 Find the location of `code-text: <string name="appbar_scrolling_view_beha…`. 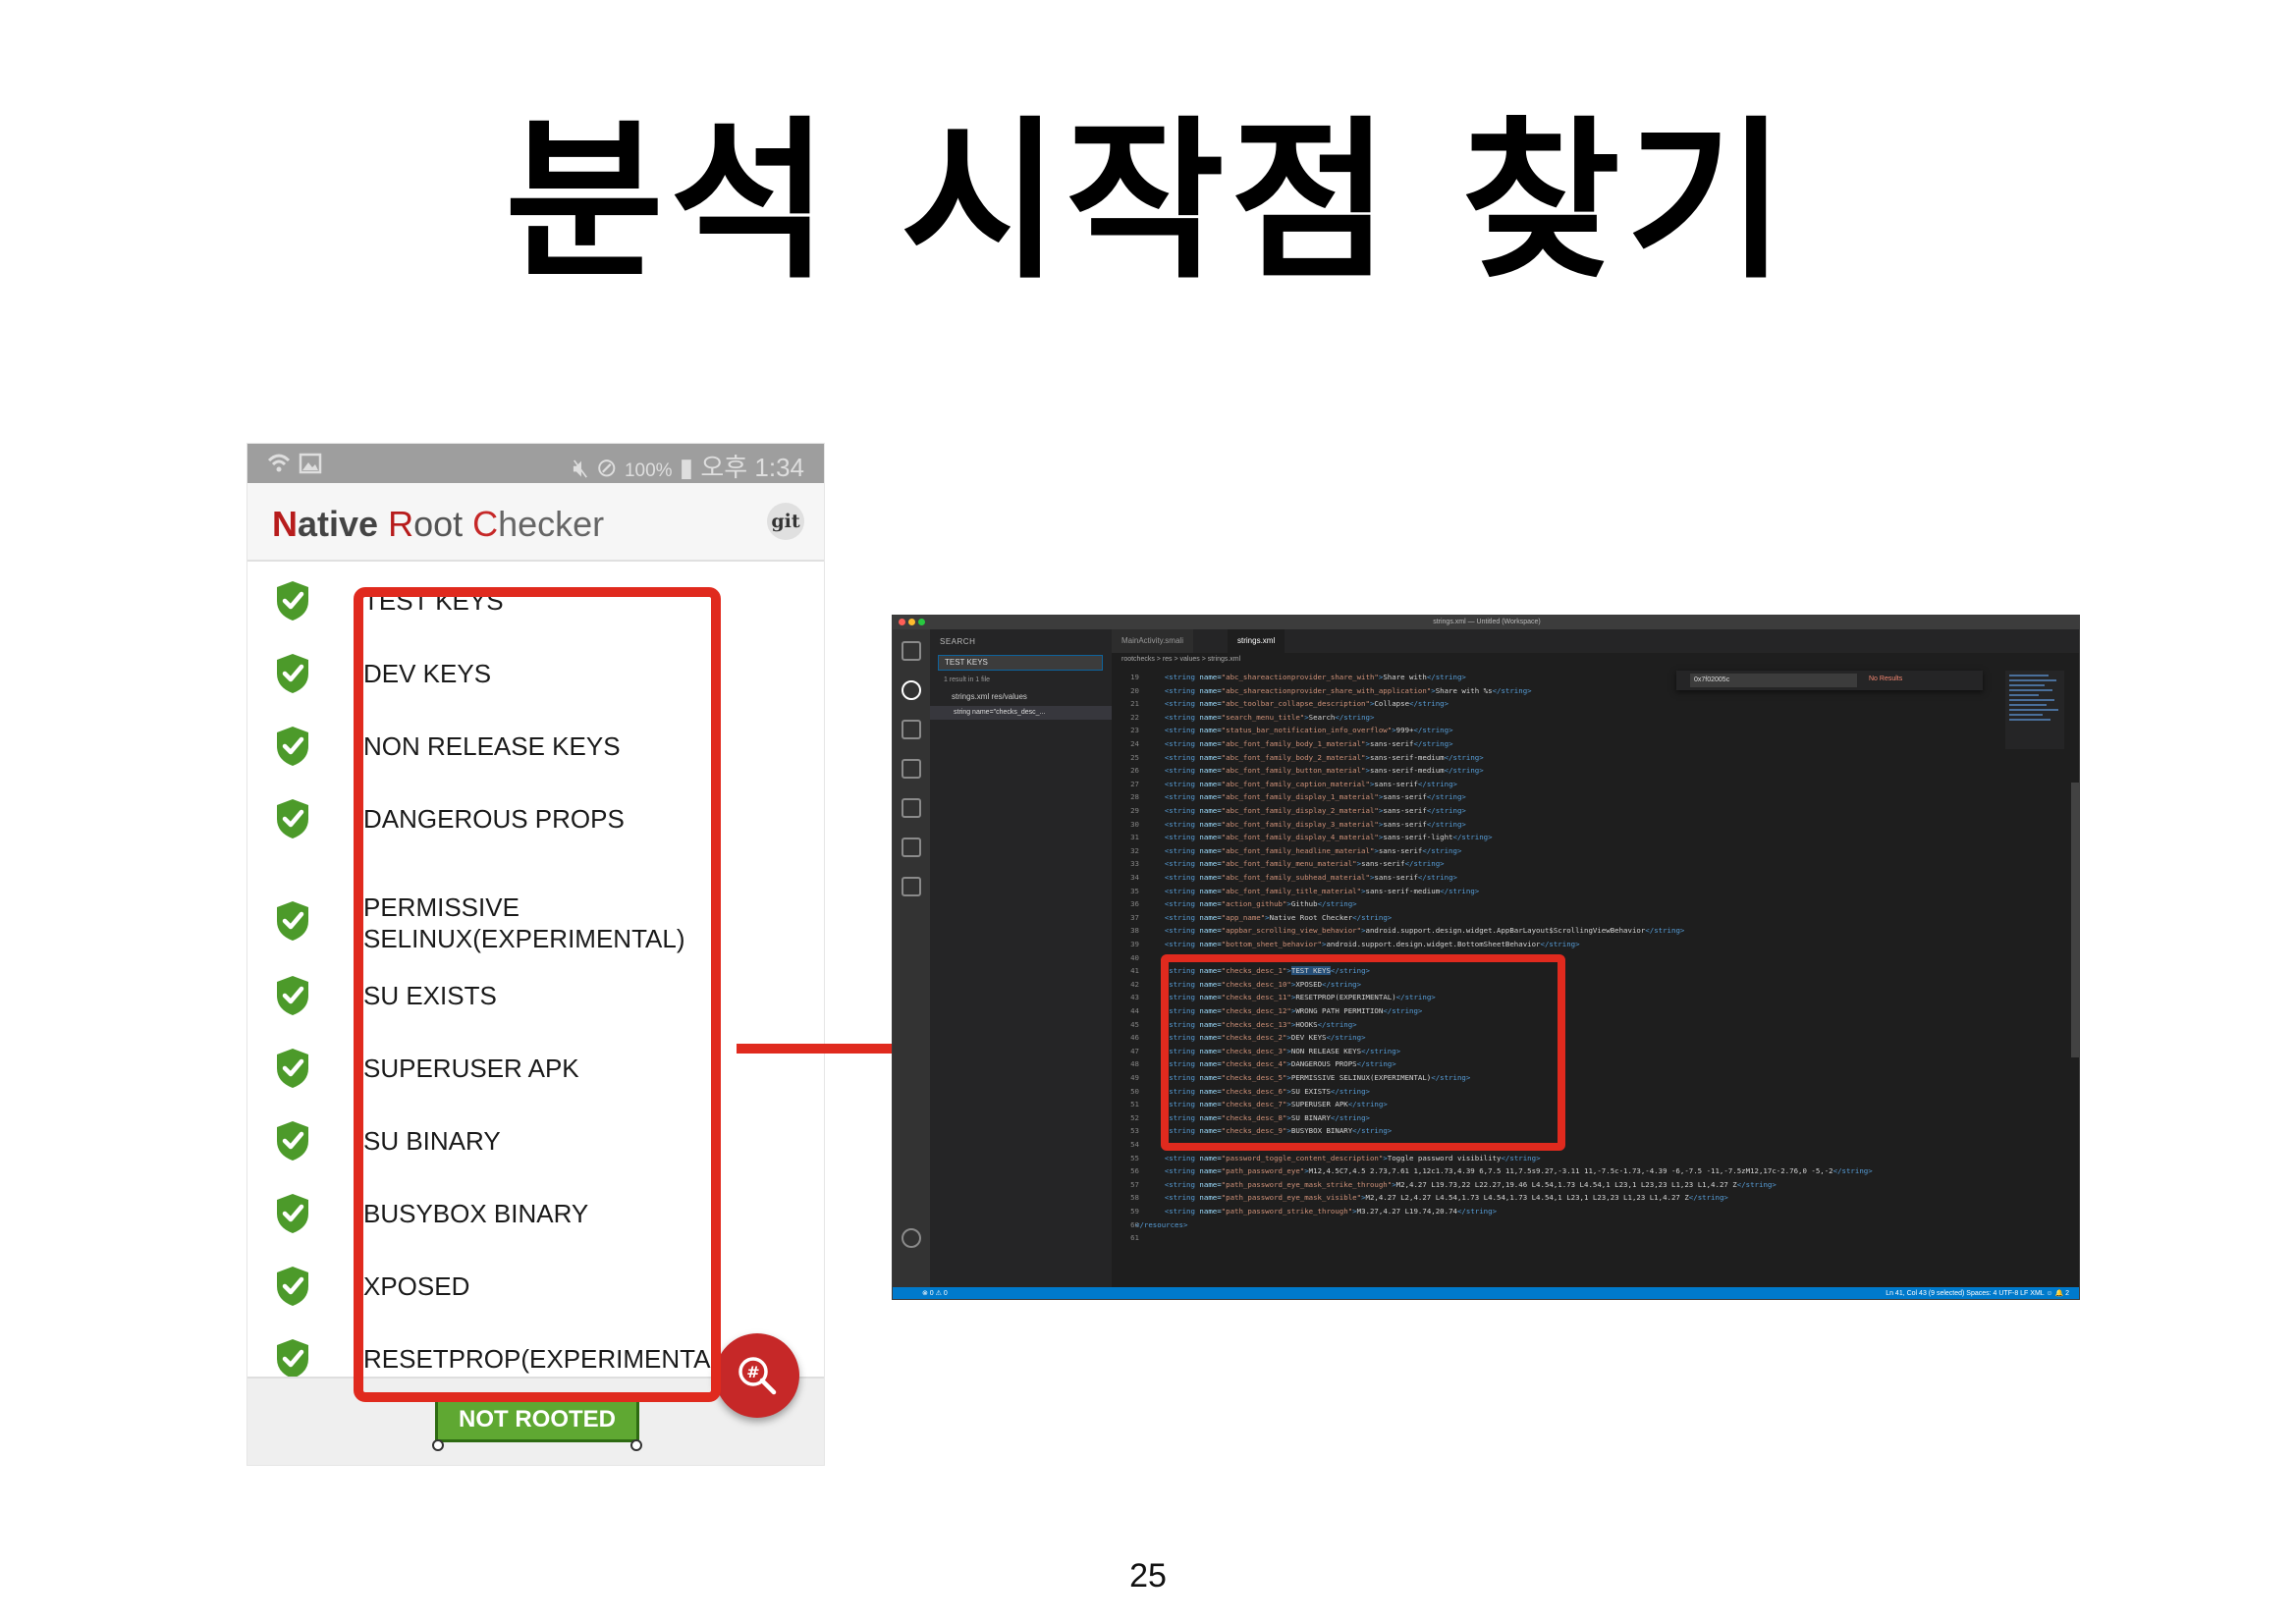

code-text: <string name="appbar_scrolling_view_beha… is located at coordinates (1424, 931).